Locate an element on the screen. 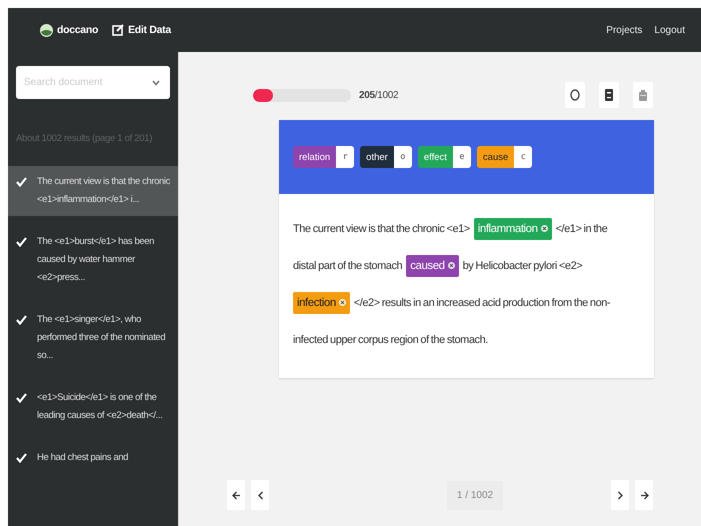  circle-icon is located at coordinates (575, 95).